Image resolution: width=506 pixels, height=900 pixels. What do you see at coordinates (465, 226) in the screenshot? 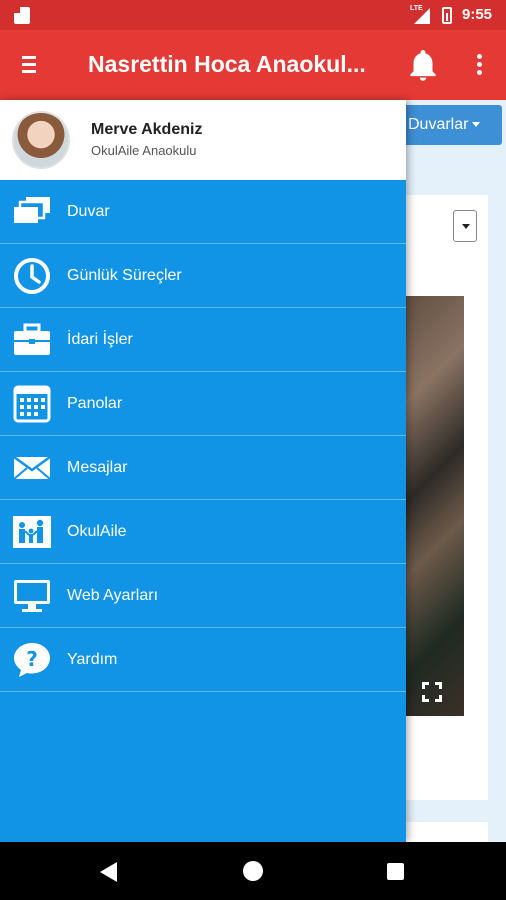
I see `post-options-dropdown` at bounding box center [465, 226].